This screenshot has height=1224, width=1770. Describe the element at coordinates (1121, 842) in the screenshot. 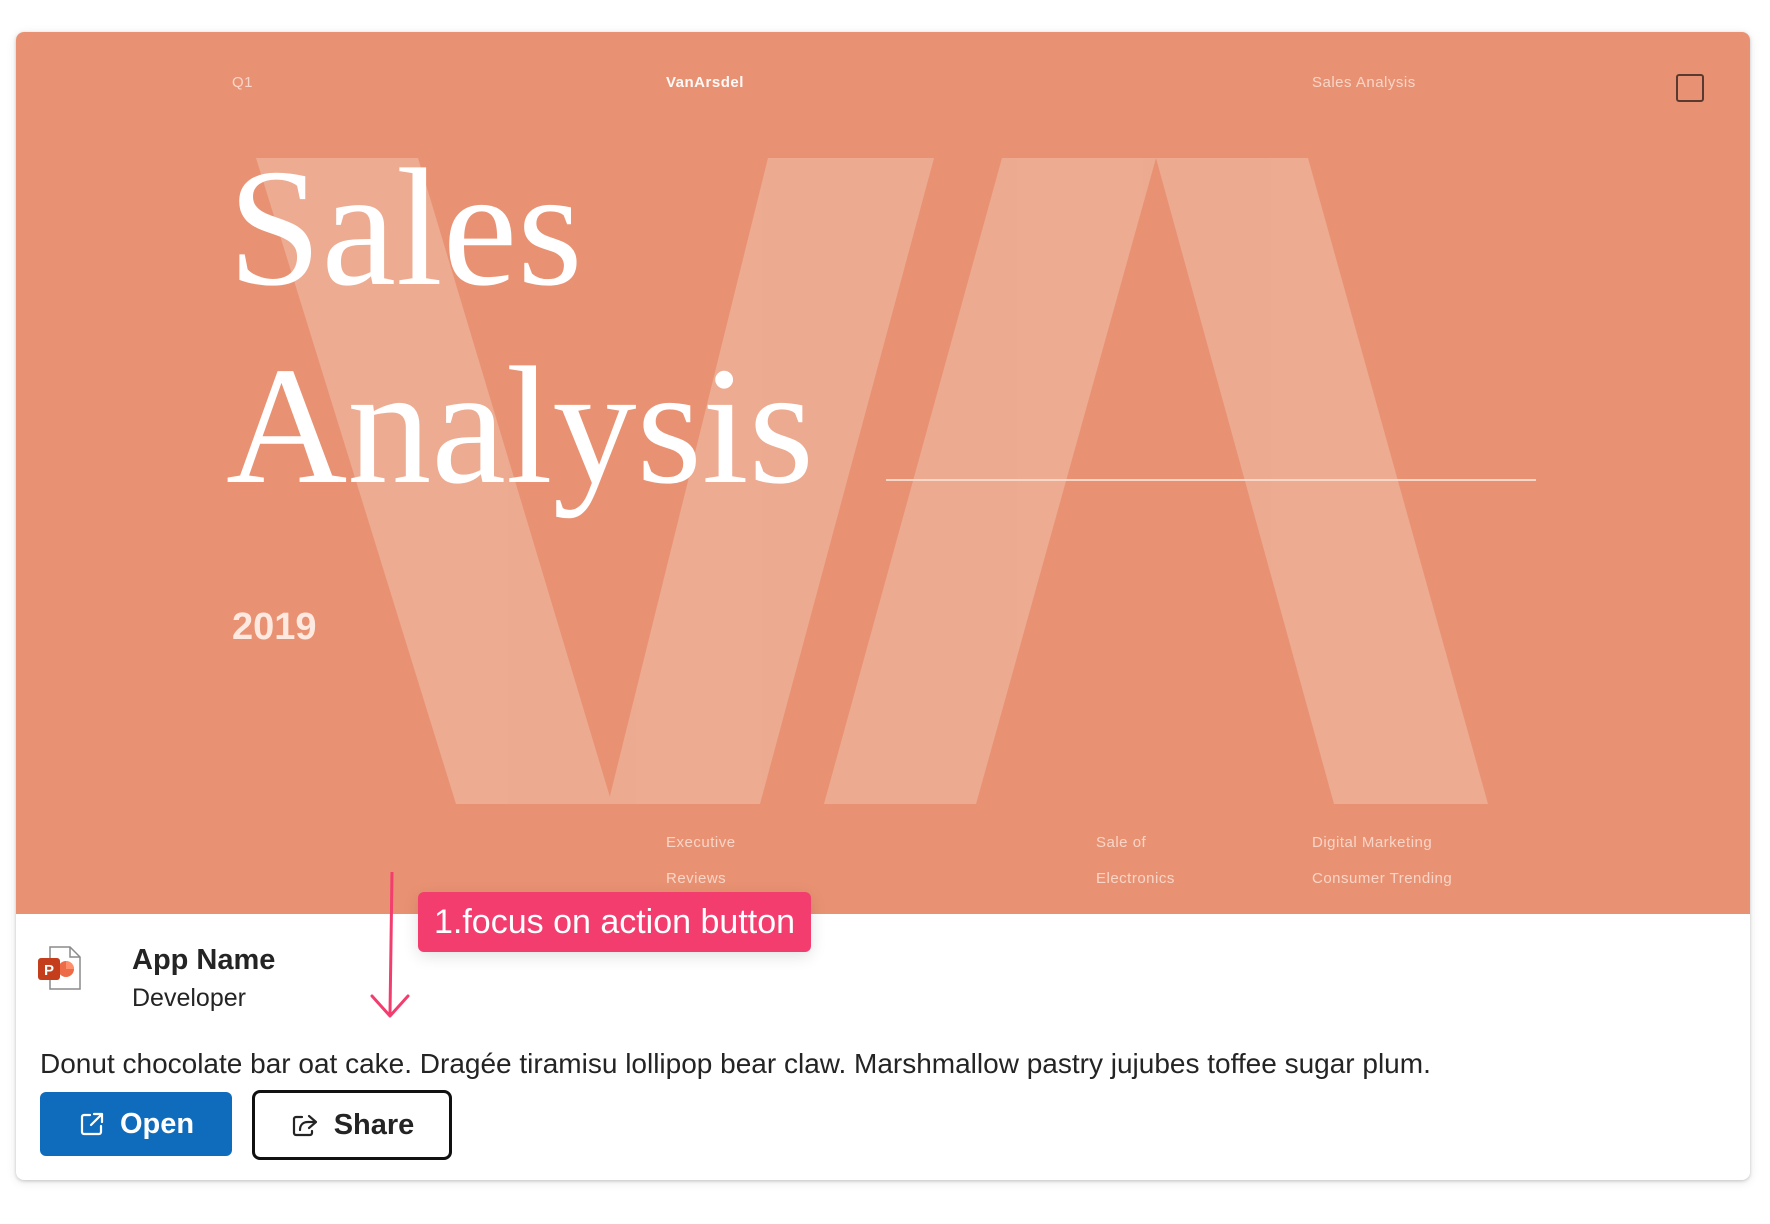

I see `footer-col2-line1: Sale of` at that location.